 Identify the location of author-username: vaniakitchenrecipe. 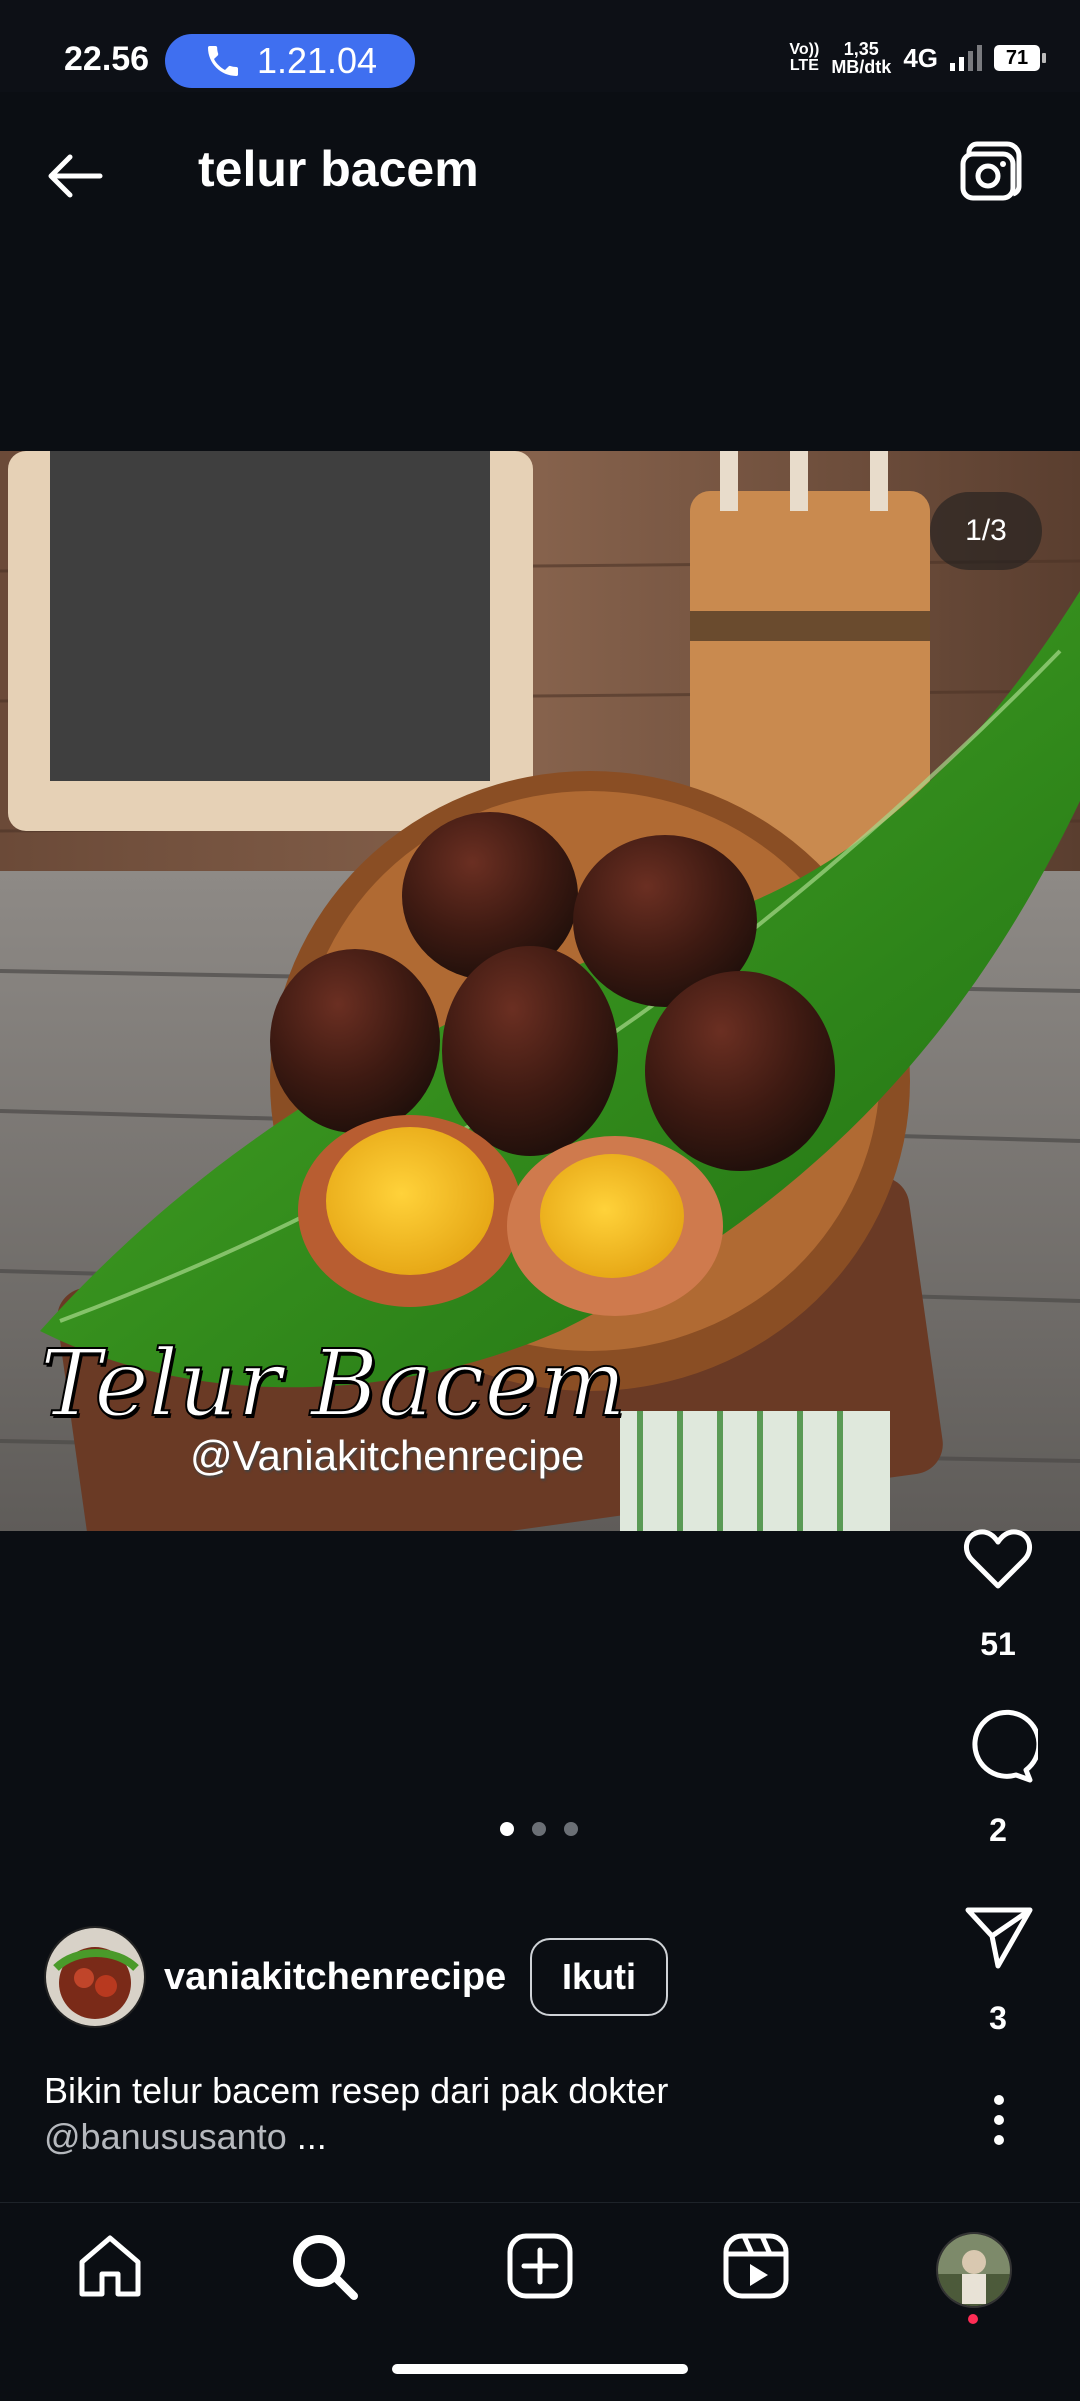
(335, 1977).